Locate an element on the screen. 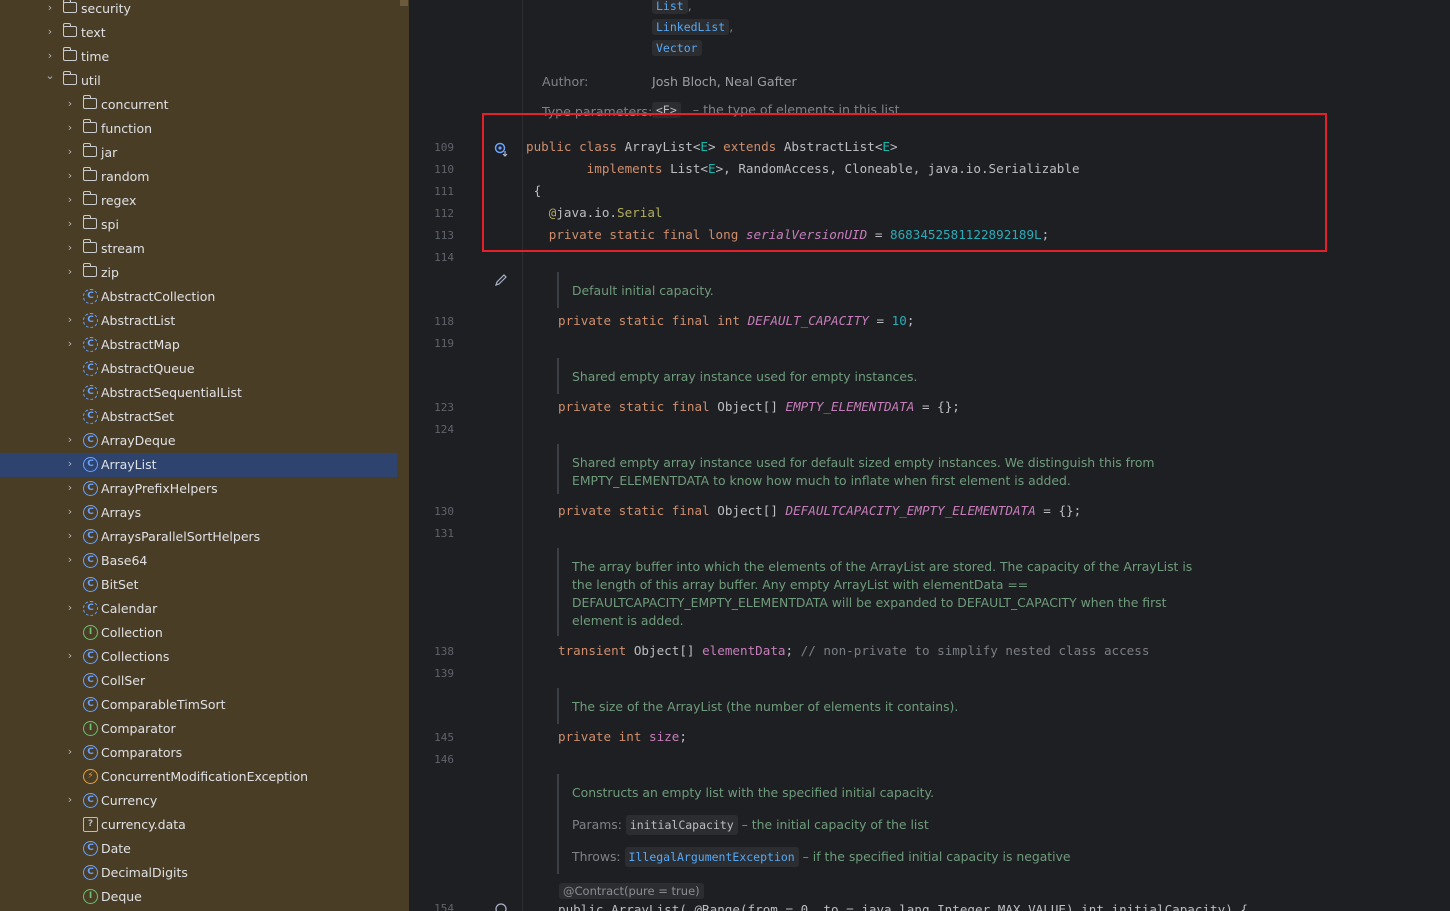 This screenshot has width=1450, height=911. tree-item-date: C Date is located at coordinates (198, 849).